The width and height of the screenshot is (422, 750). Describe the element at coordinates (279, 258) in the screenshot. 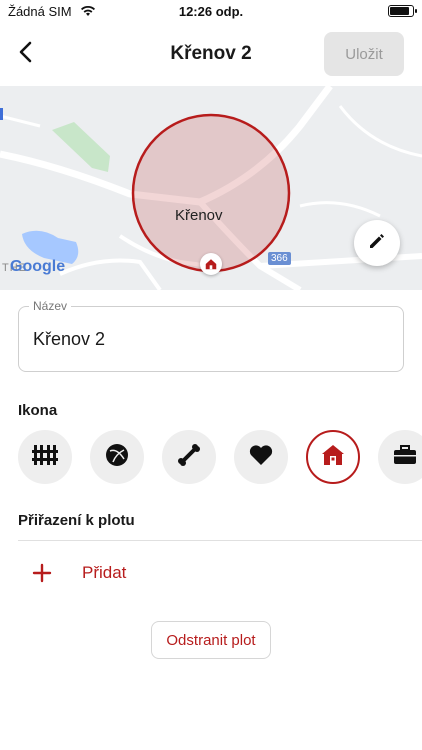

I see `map-road-number: 366` at that location.